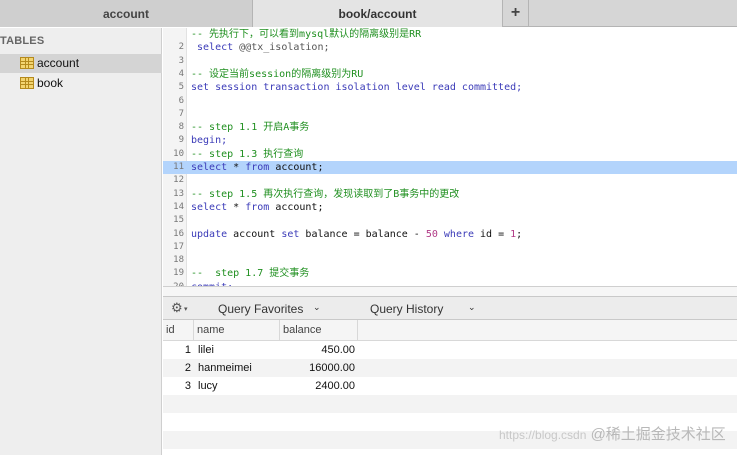 The image size is (737, 455). What do you see at coordinates (181, 113) in the screenshot?
I see `line-number: 7` at bounding box center [181, 113].